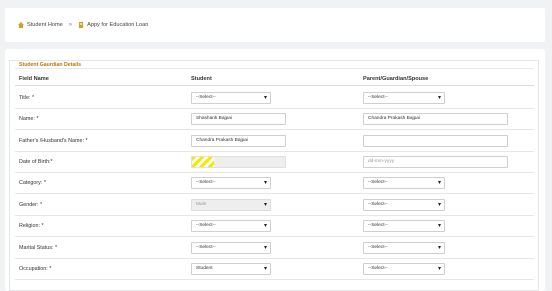 This screenshot has width=552, height=291. I want to click on student-marital-status-select: --Select--, so click(231, 248).